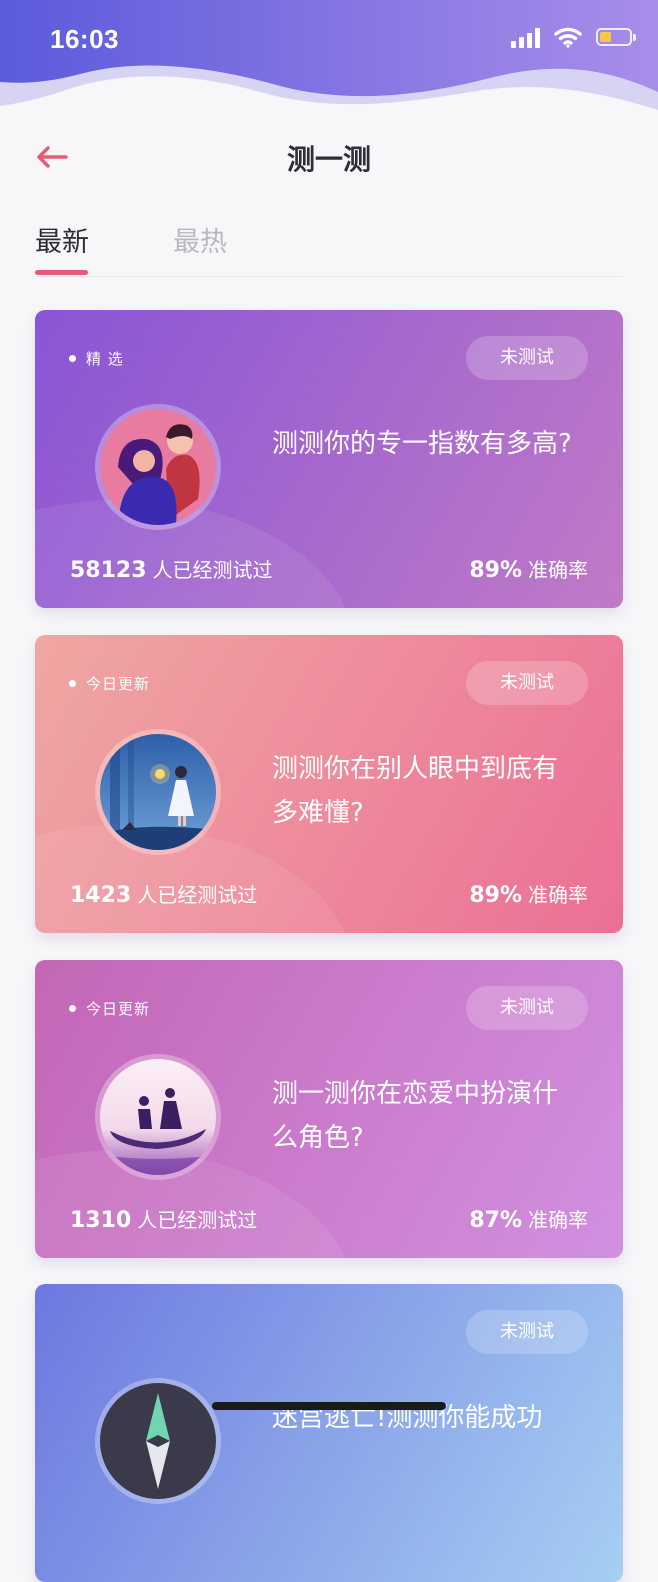 This screenshot has width=658, height=1582. What do you see at coordinates (84, 39) in the screenshot?
I see `status-time: 16:03` at bounding box center [84, 39].